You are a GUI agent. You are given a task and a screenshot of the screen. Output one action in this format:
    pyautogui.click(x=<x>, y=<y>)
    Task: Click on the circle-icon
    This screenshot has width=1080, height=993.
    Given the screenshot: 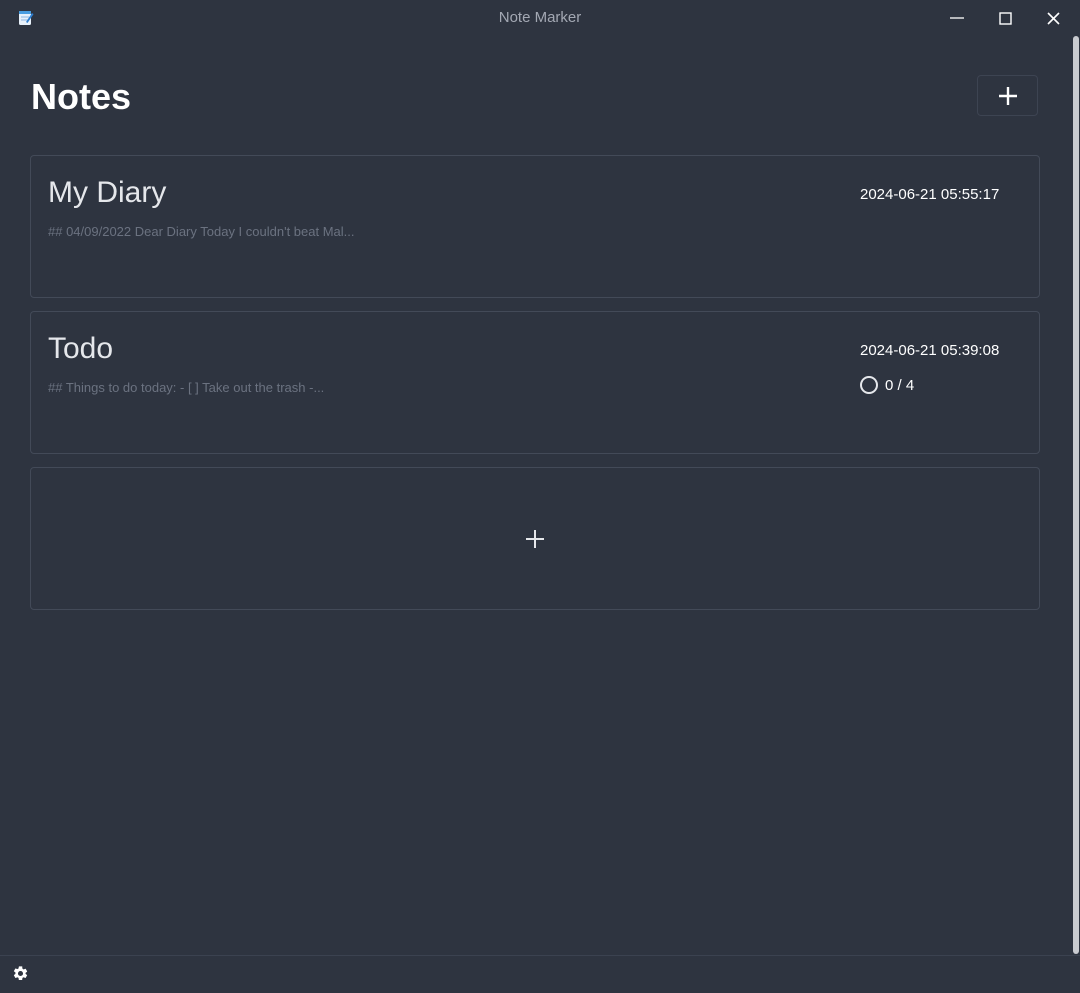 What is the action you would take?
    pyautogui.click(x=869, y=385)
    